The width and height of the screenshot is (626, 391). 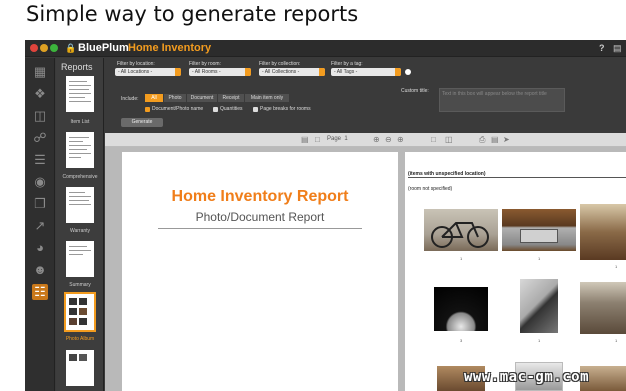 What do you see at coordinates (178, 109) in the screenshot?
I see `document-photo-name-label: Document/Photo name` at bounding box center [178, 109].